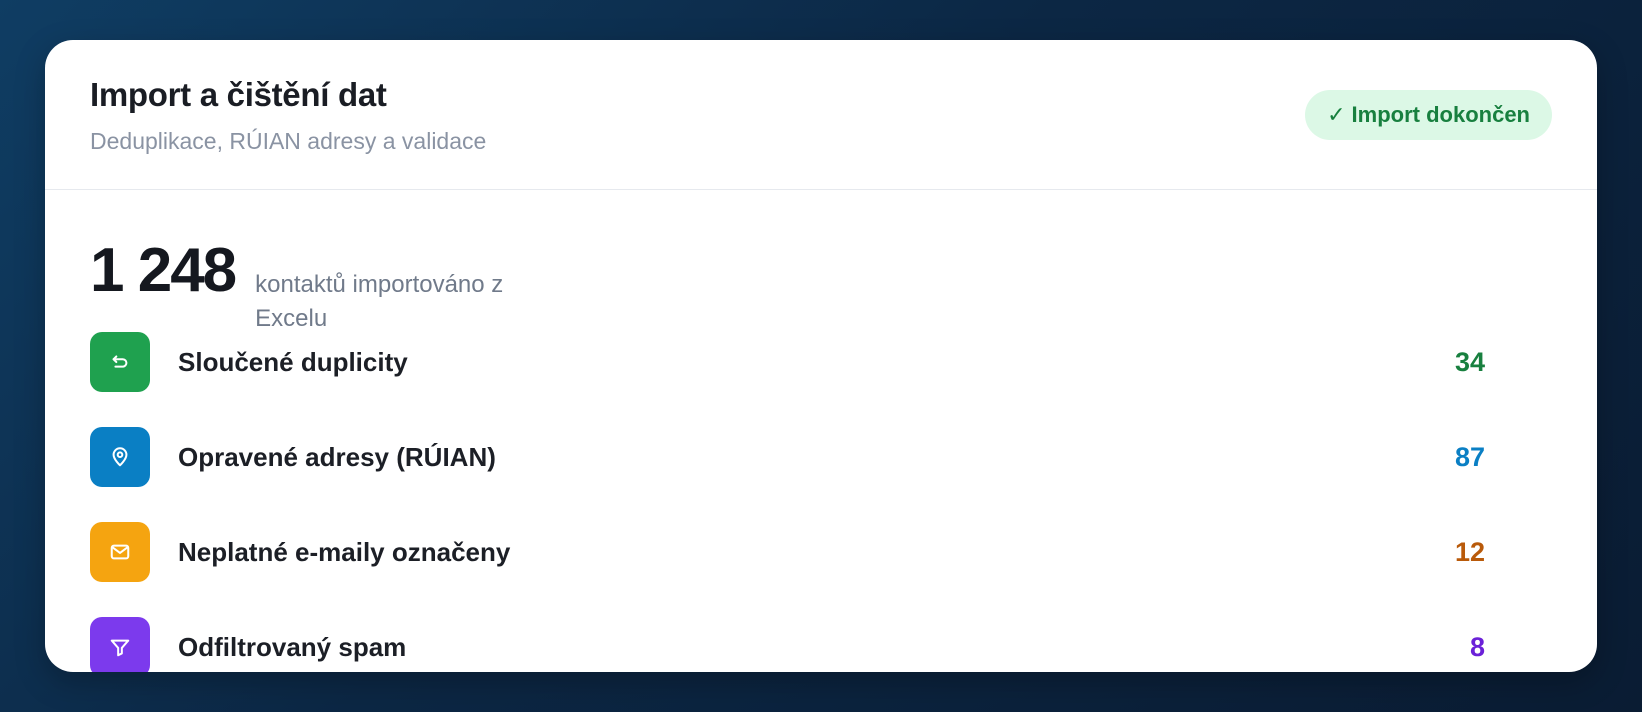  I want to click on stat-row-duplicates: Sloučené duplicity 34, so click(787, 362).